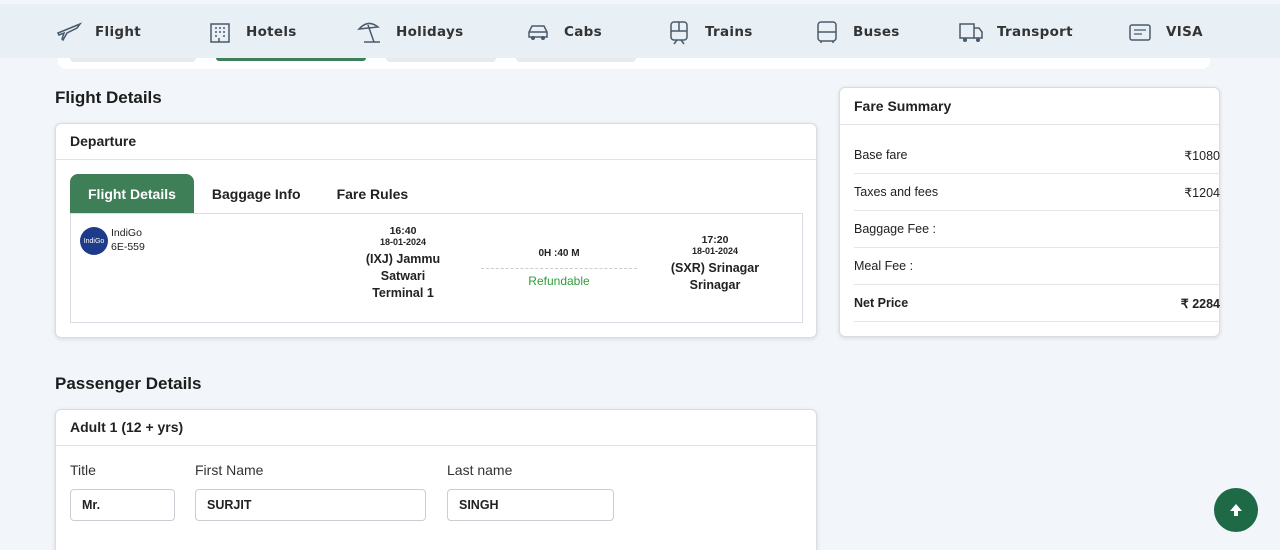 Image resolution: width=1280 pixels, height=550 pixels. I want to click on flight-tabs: Flight Details Baggage Info Fare Rules, so click(248, 193).